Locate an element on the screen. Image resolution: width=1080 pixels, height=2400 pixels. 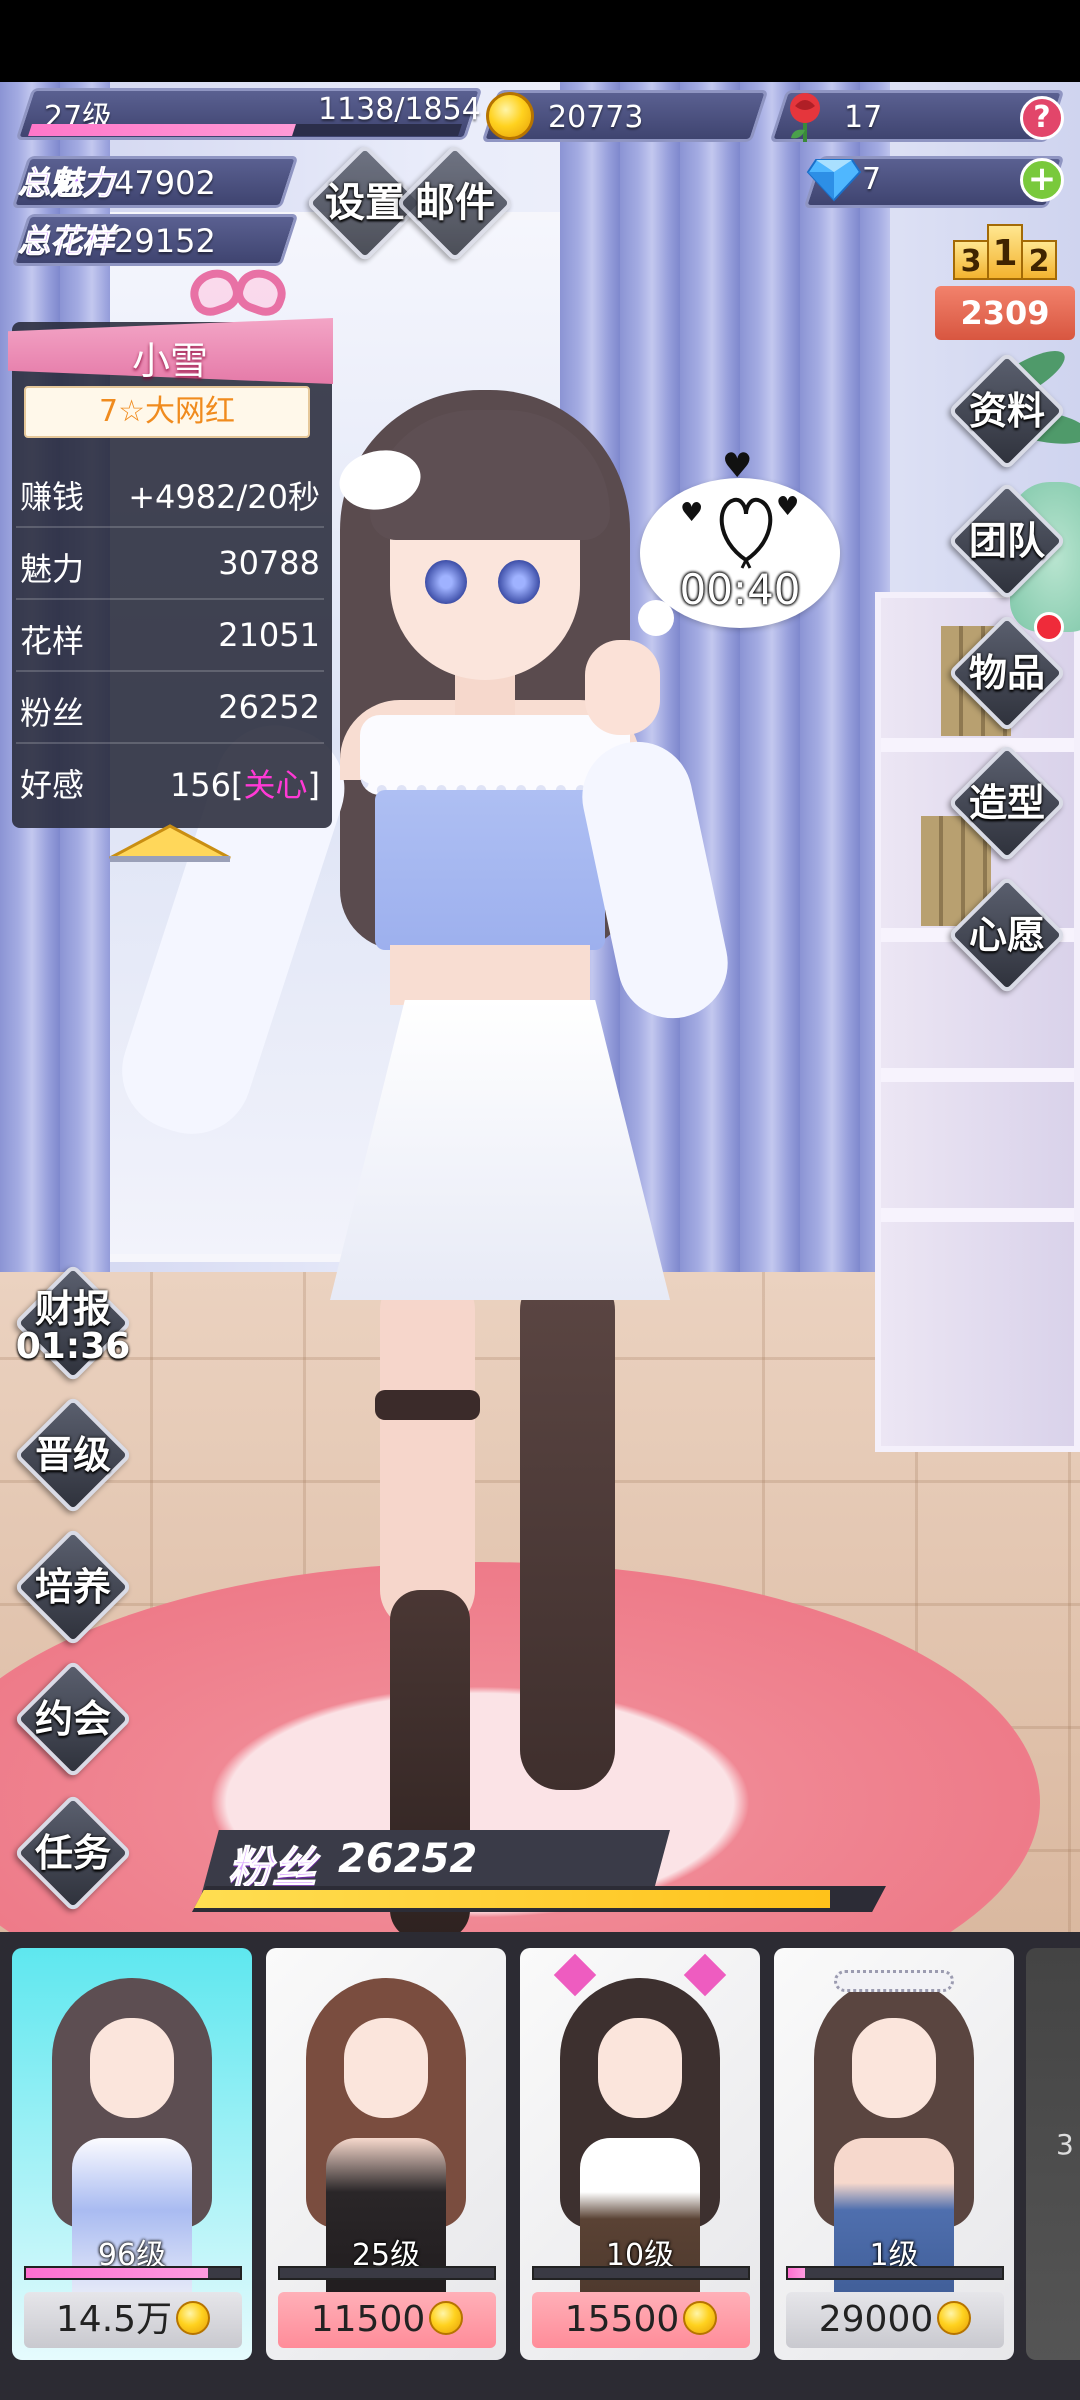
stat-charm: 魅力 30788 is located at coordinates (170, 569).